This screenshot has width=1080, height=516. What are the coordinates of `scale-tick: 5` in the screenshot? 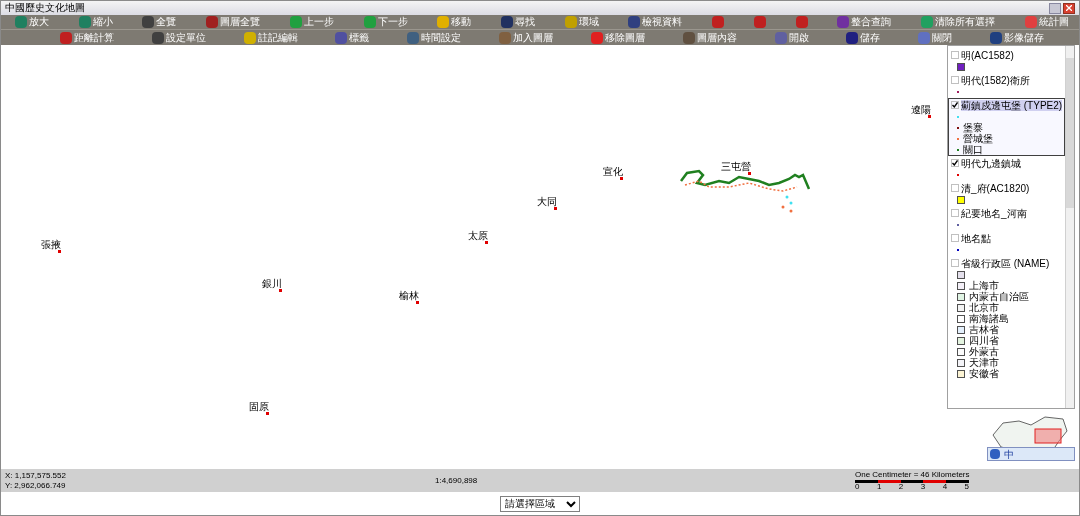 It's located at (966, 486).